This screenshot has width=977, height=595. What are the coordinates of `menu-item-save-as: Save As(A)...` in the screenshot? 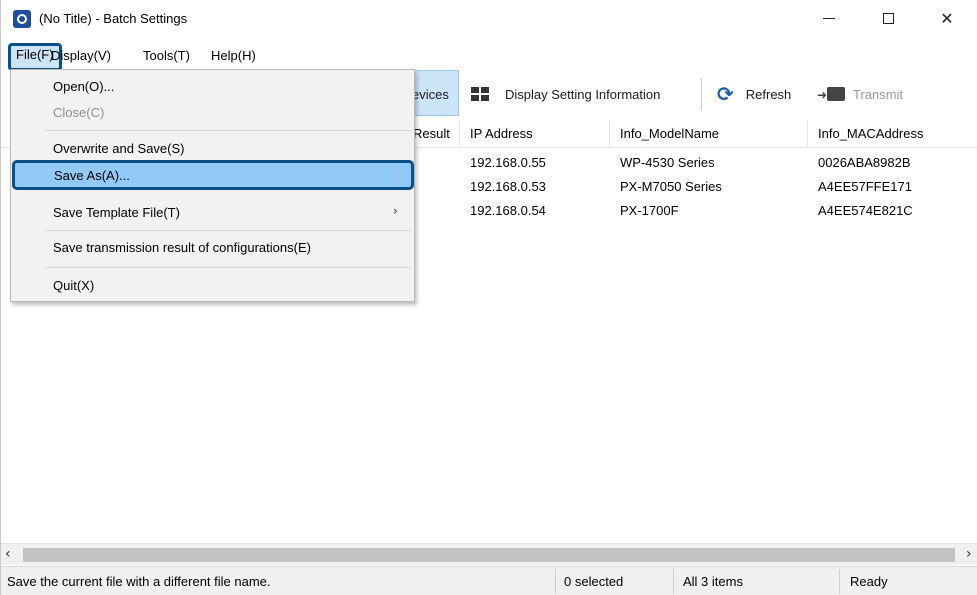 It's located at (213, 175).